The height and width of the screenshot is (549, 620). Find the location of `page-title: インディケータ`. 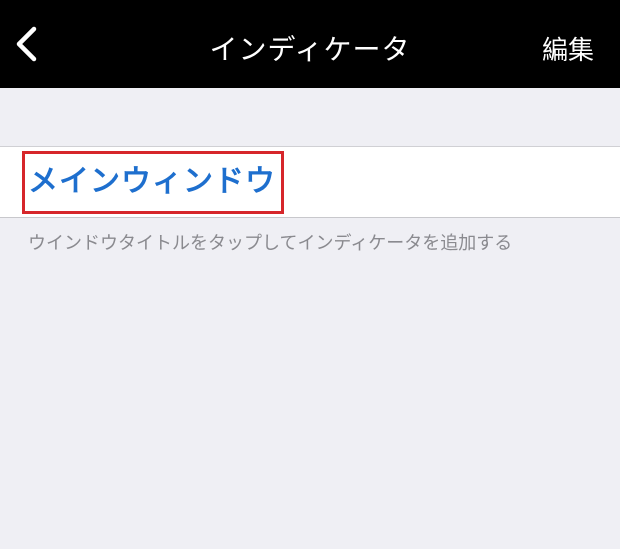

page-title: インディケータ is located at coordinates (310, 49).